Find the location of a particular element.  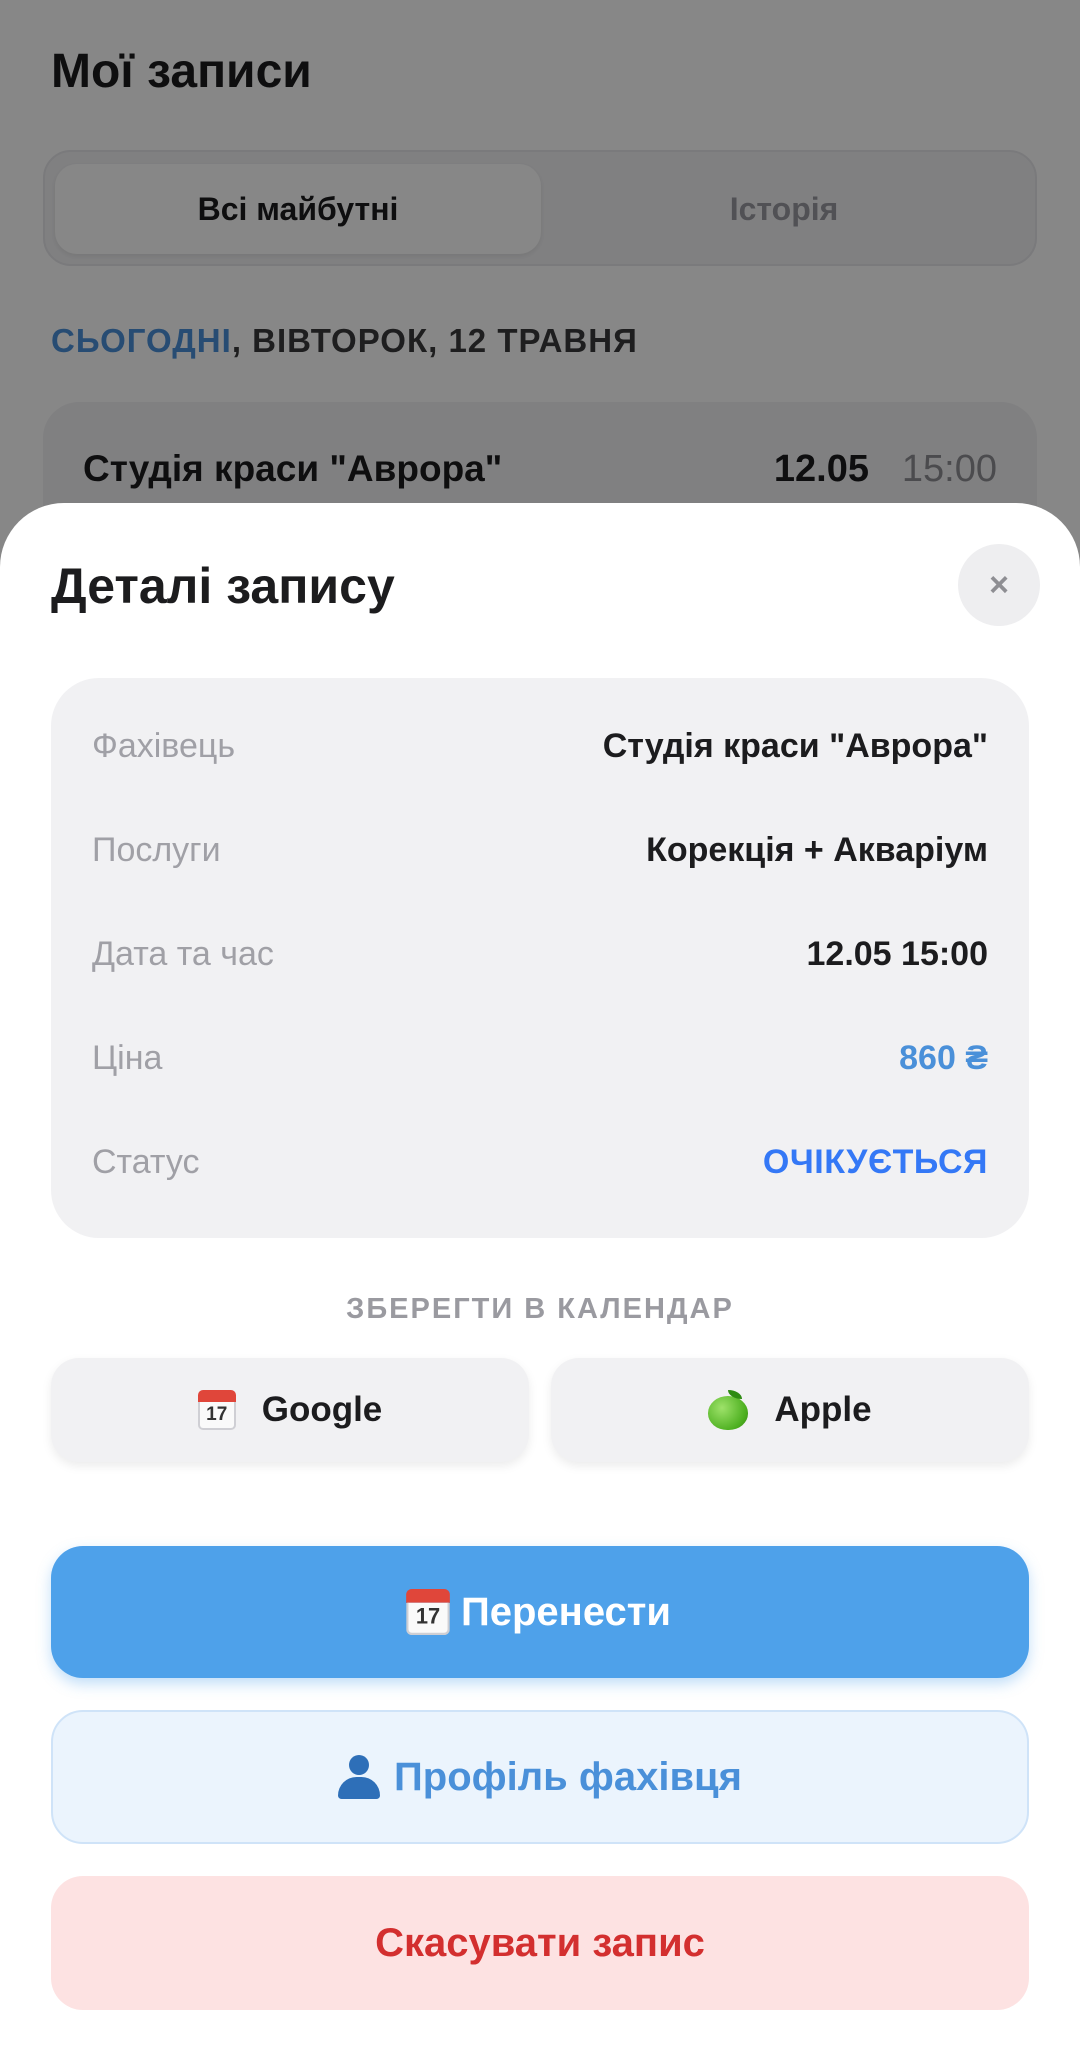

specialist-profile-label: Профіль фахівця is located at coordinates (568, 1776).